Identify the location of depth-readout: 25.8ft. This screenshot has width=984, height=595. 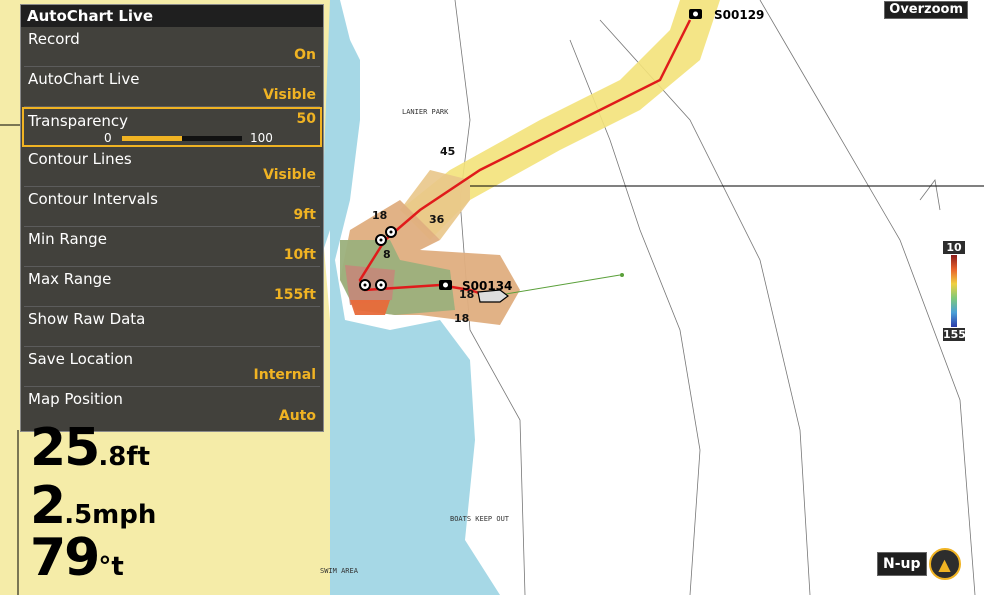
(90, 448).